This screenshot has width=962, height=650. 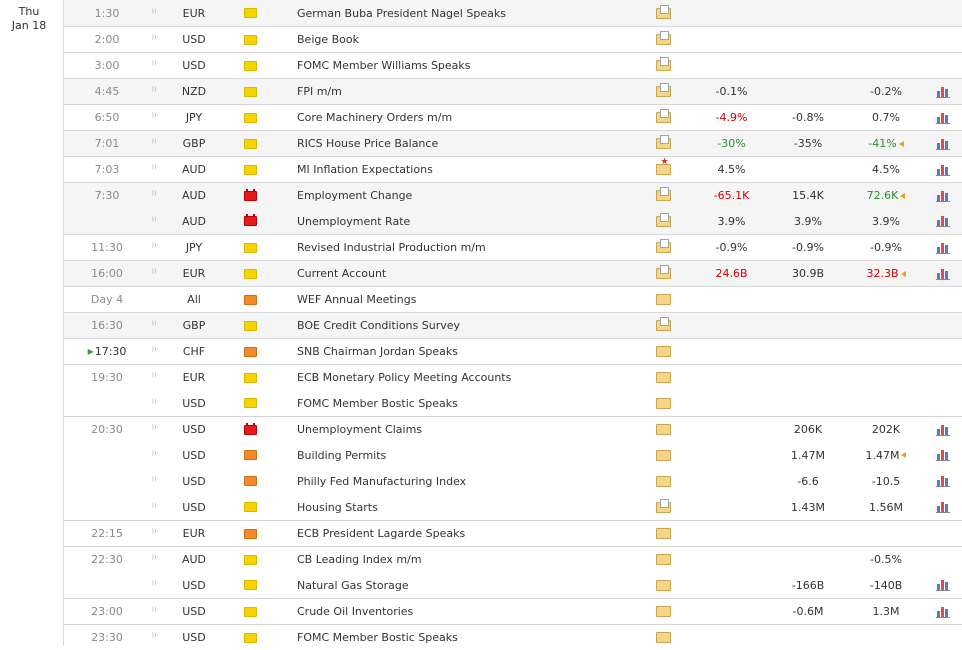 What do you see at coordinates (472, 143) in the screenshot?
I see `event-title: RICS House Price Balance` at bounding box center [472, 143].